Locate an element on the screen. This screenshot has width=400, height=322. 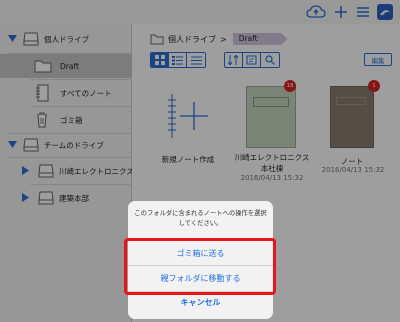
highlight-box is located at coordinates (200, 266).